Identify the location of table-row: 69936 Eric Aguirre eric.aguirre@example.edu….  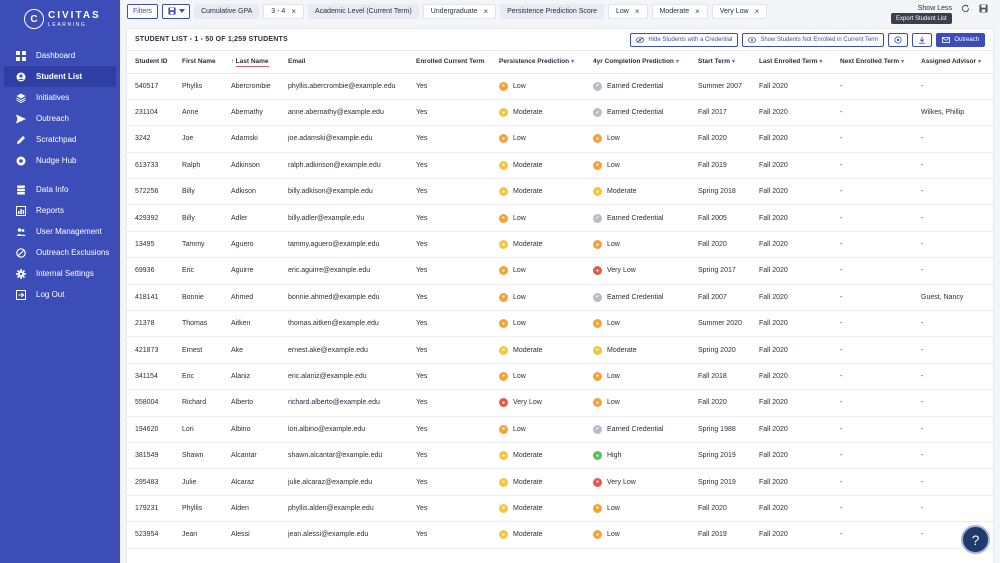
(560, 271).